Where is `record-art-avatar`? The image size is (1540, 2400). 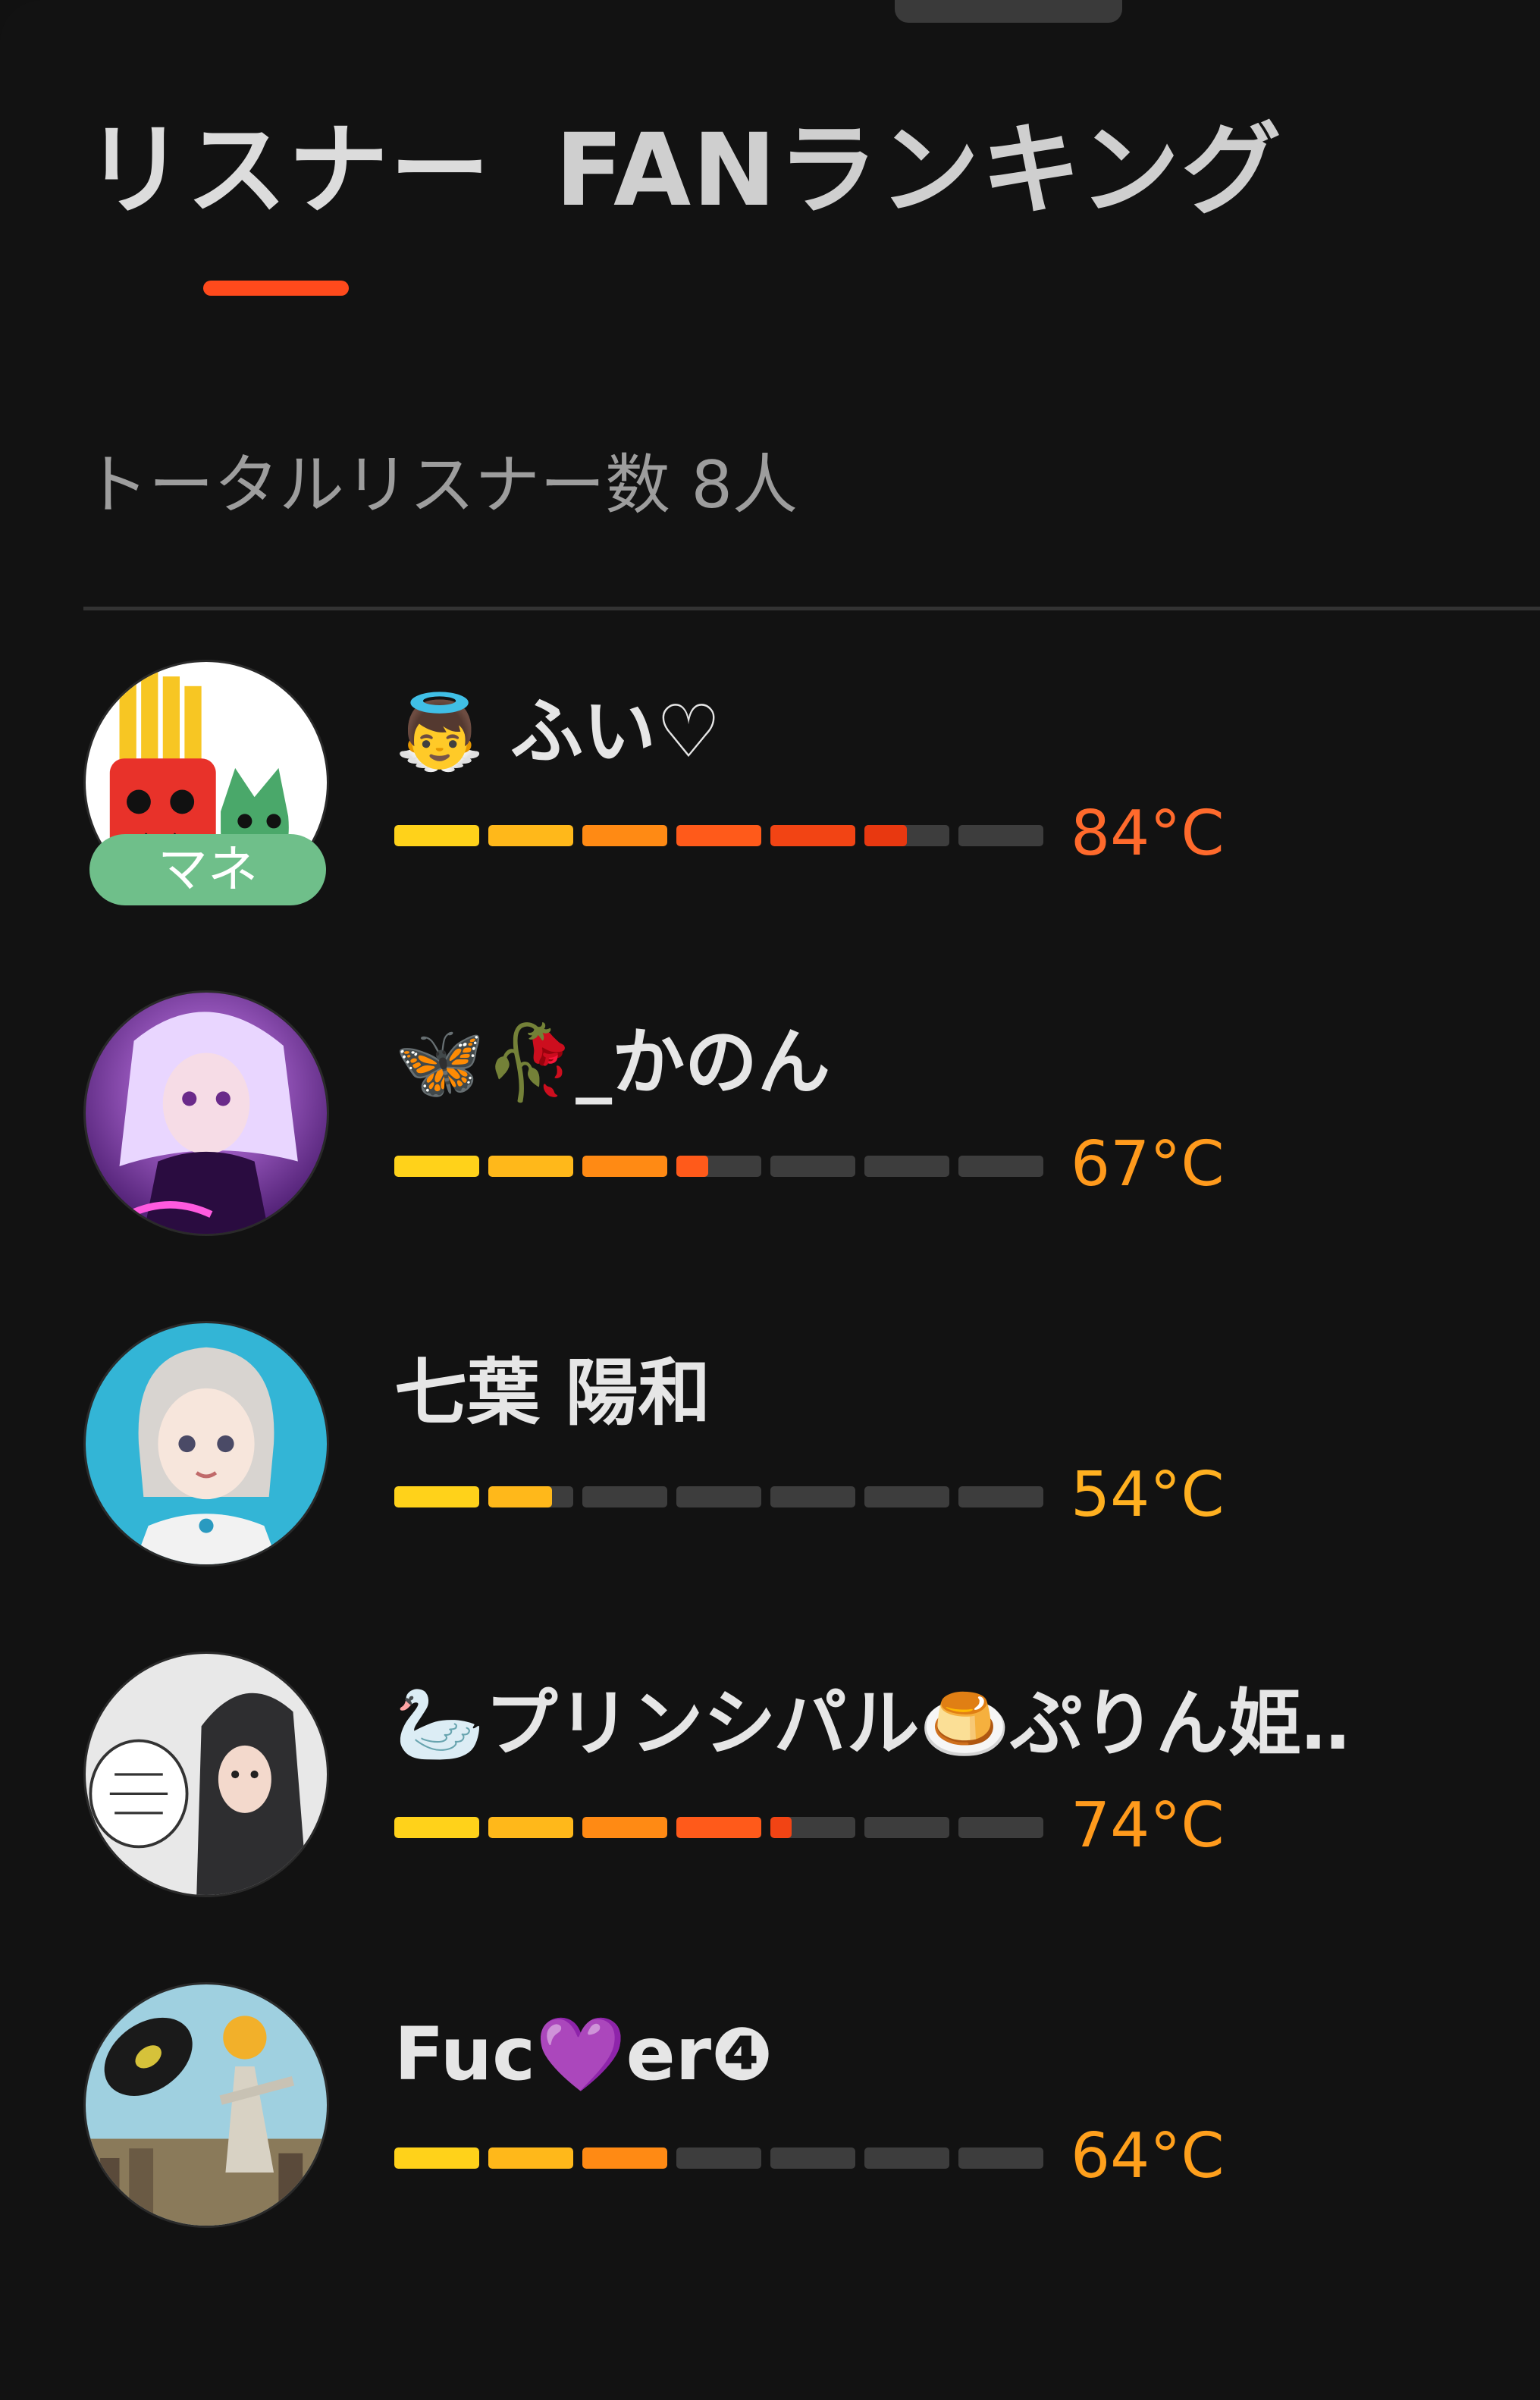 record-art-avatar is located at coordinates (206, 2105).